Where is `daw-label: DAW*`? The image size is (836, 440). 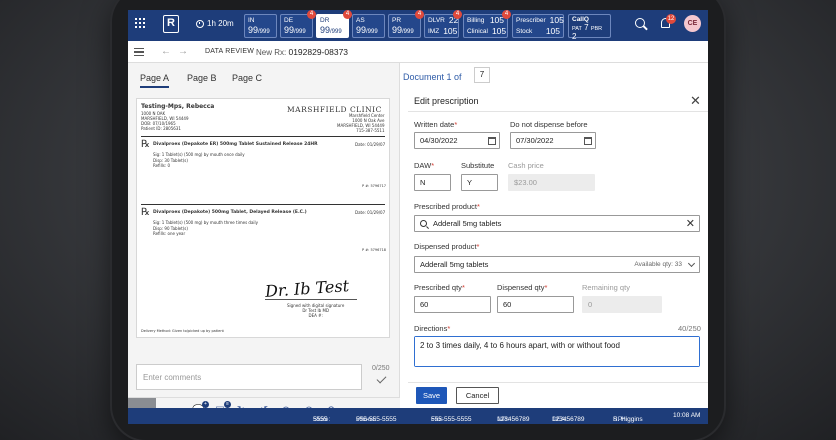 daw-label: DAW* is located at coordinates (424, 165).